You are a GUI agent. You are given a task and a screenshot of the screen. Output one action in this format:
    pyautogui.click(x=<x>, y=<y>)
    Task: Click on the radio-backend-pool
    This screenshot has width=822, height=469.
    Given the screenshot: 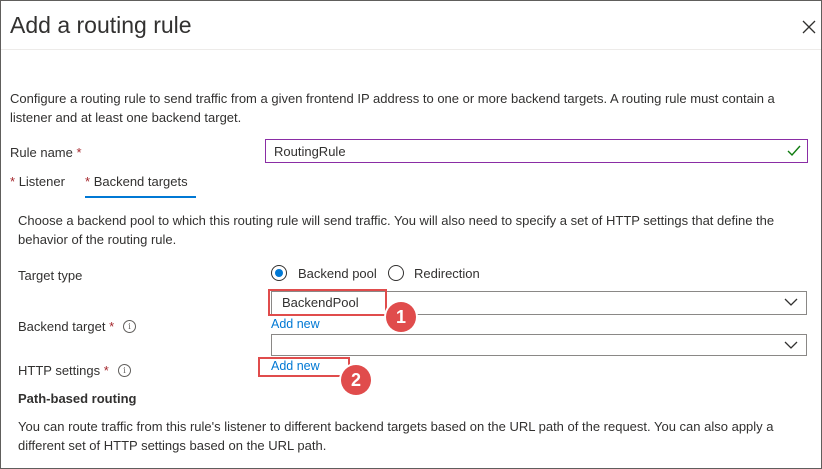 What is the action you would take?
    pyautogui.click(x=279, y=273)
    